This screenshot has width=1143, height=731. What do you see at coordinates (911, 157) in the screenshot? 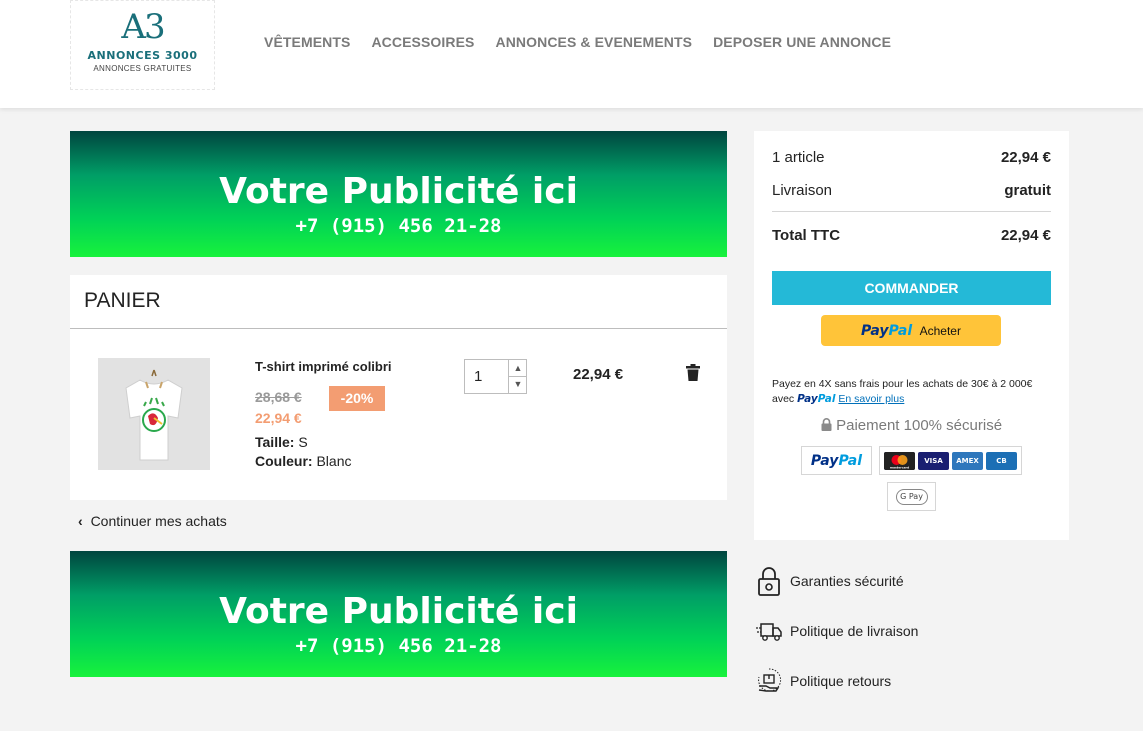
I see `summary-items-row: 1 article 22,94 €` at bounding box center [911, 157].